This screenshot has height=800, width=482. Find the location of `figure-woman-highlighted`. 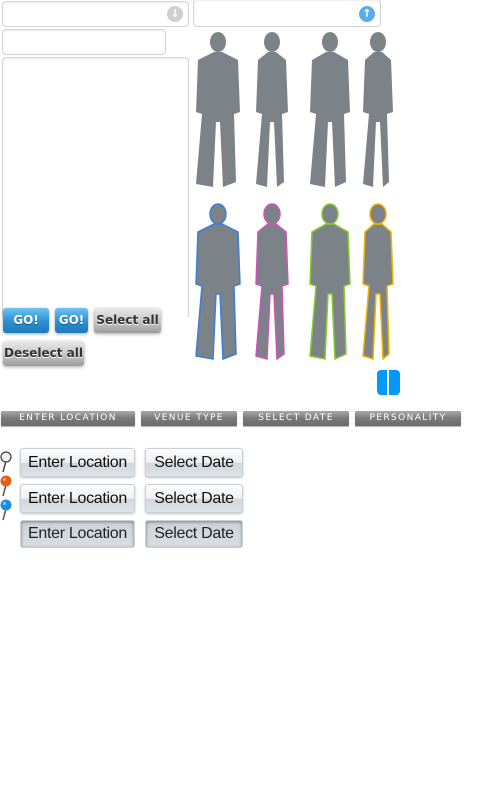

figure-woman-highlighted is located at coordinates (272, 282).